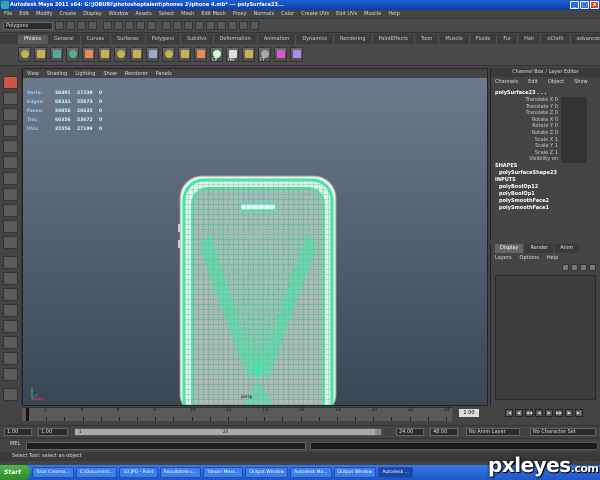 The image size is (600, 480). I want to click on end-time-field: 48.00, so click(444, 432).